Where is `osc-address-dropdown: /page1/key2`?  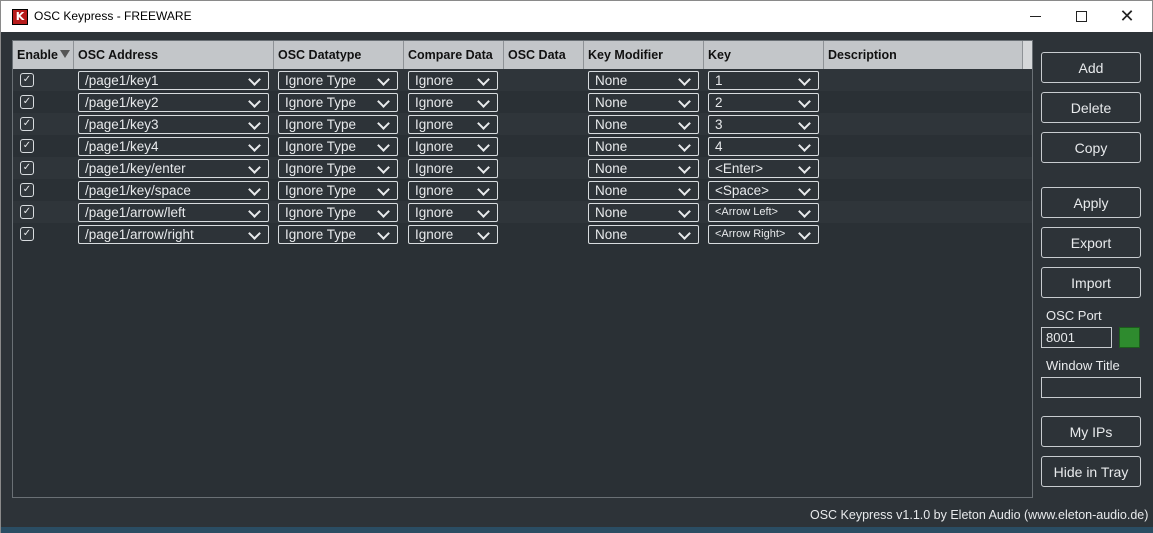
osc-address-dropdown: /page1/key2 is located at coordinates (173, 102).